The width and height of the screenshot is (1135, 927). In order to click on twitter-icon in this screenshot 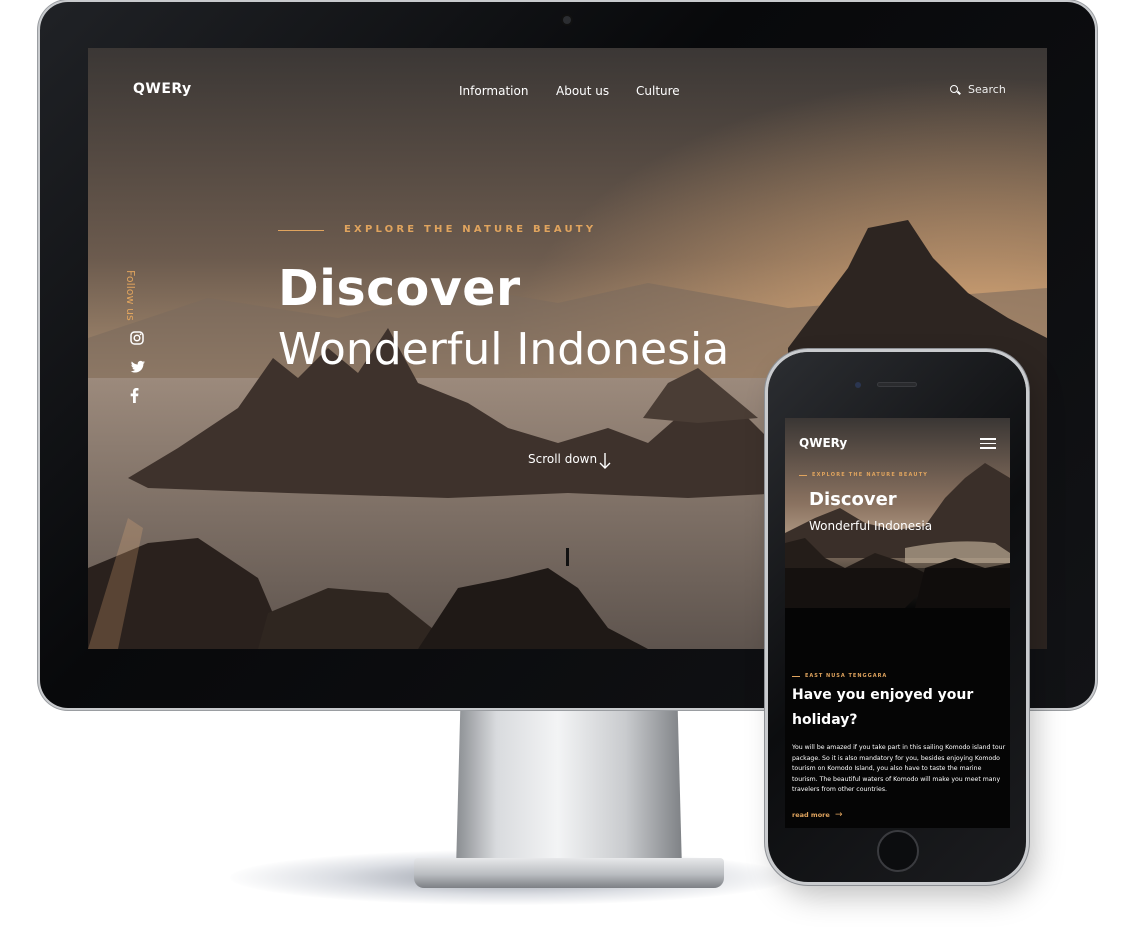, I will do `click(138, 367)`.